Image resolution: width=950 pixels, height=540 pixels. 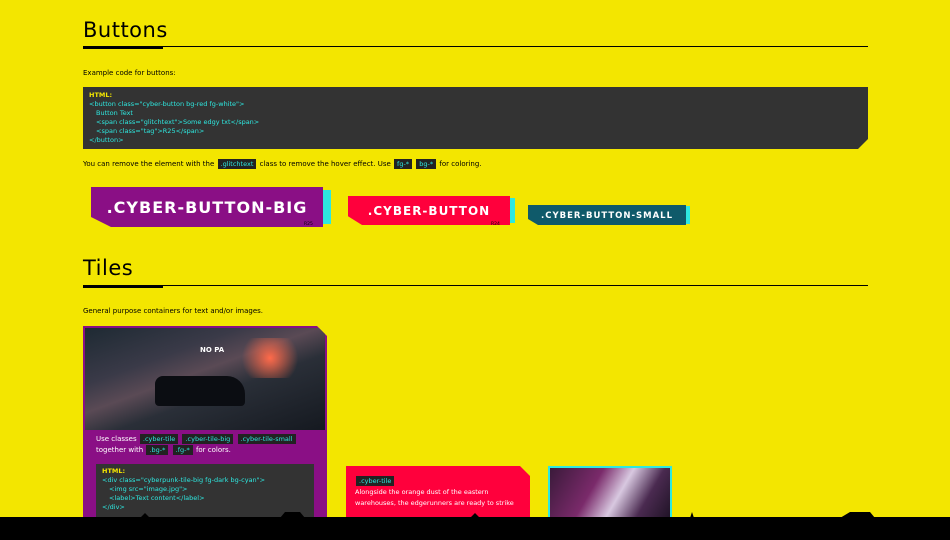 I want to click on tiles-divider-accent, so click(x=123, y=286).